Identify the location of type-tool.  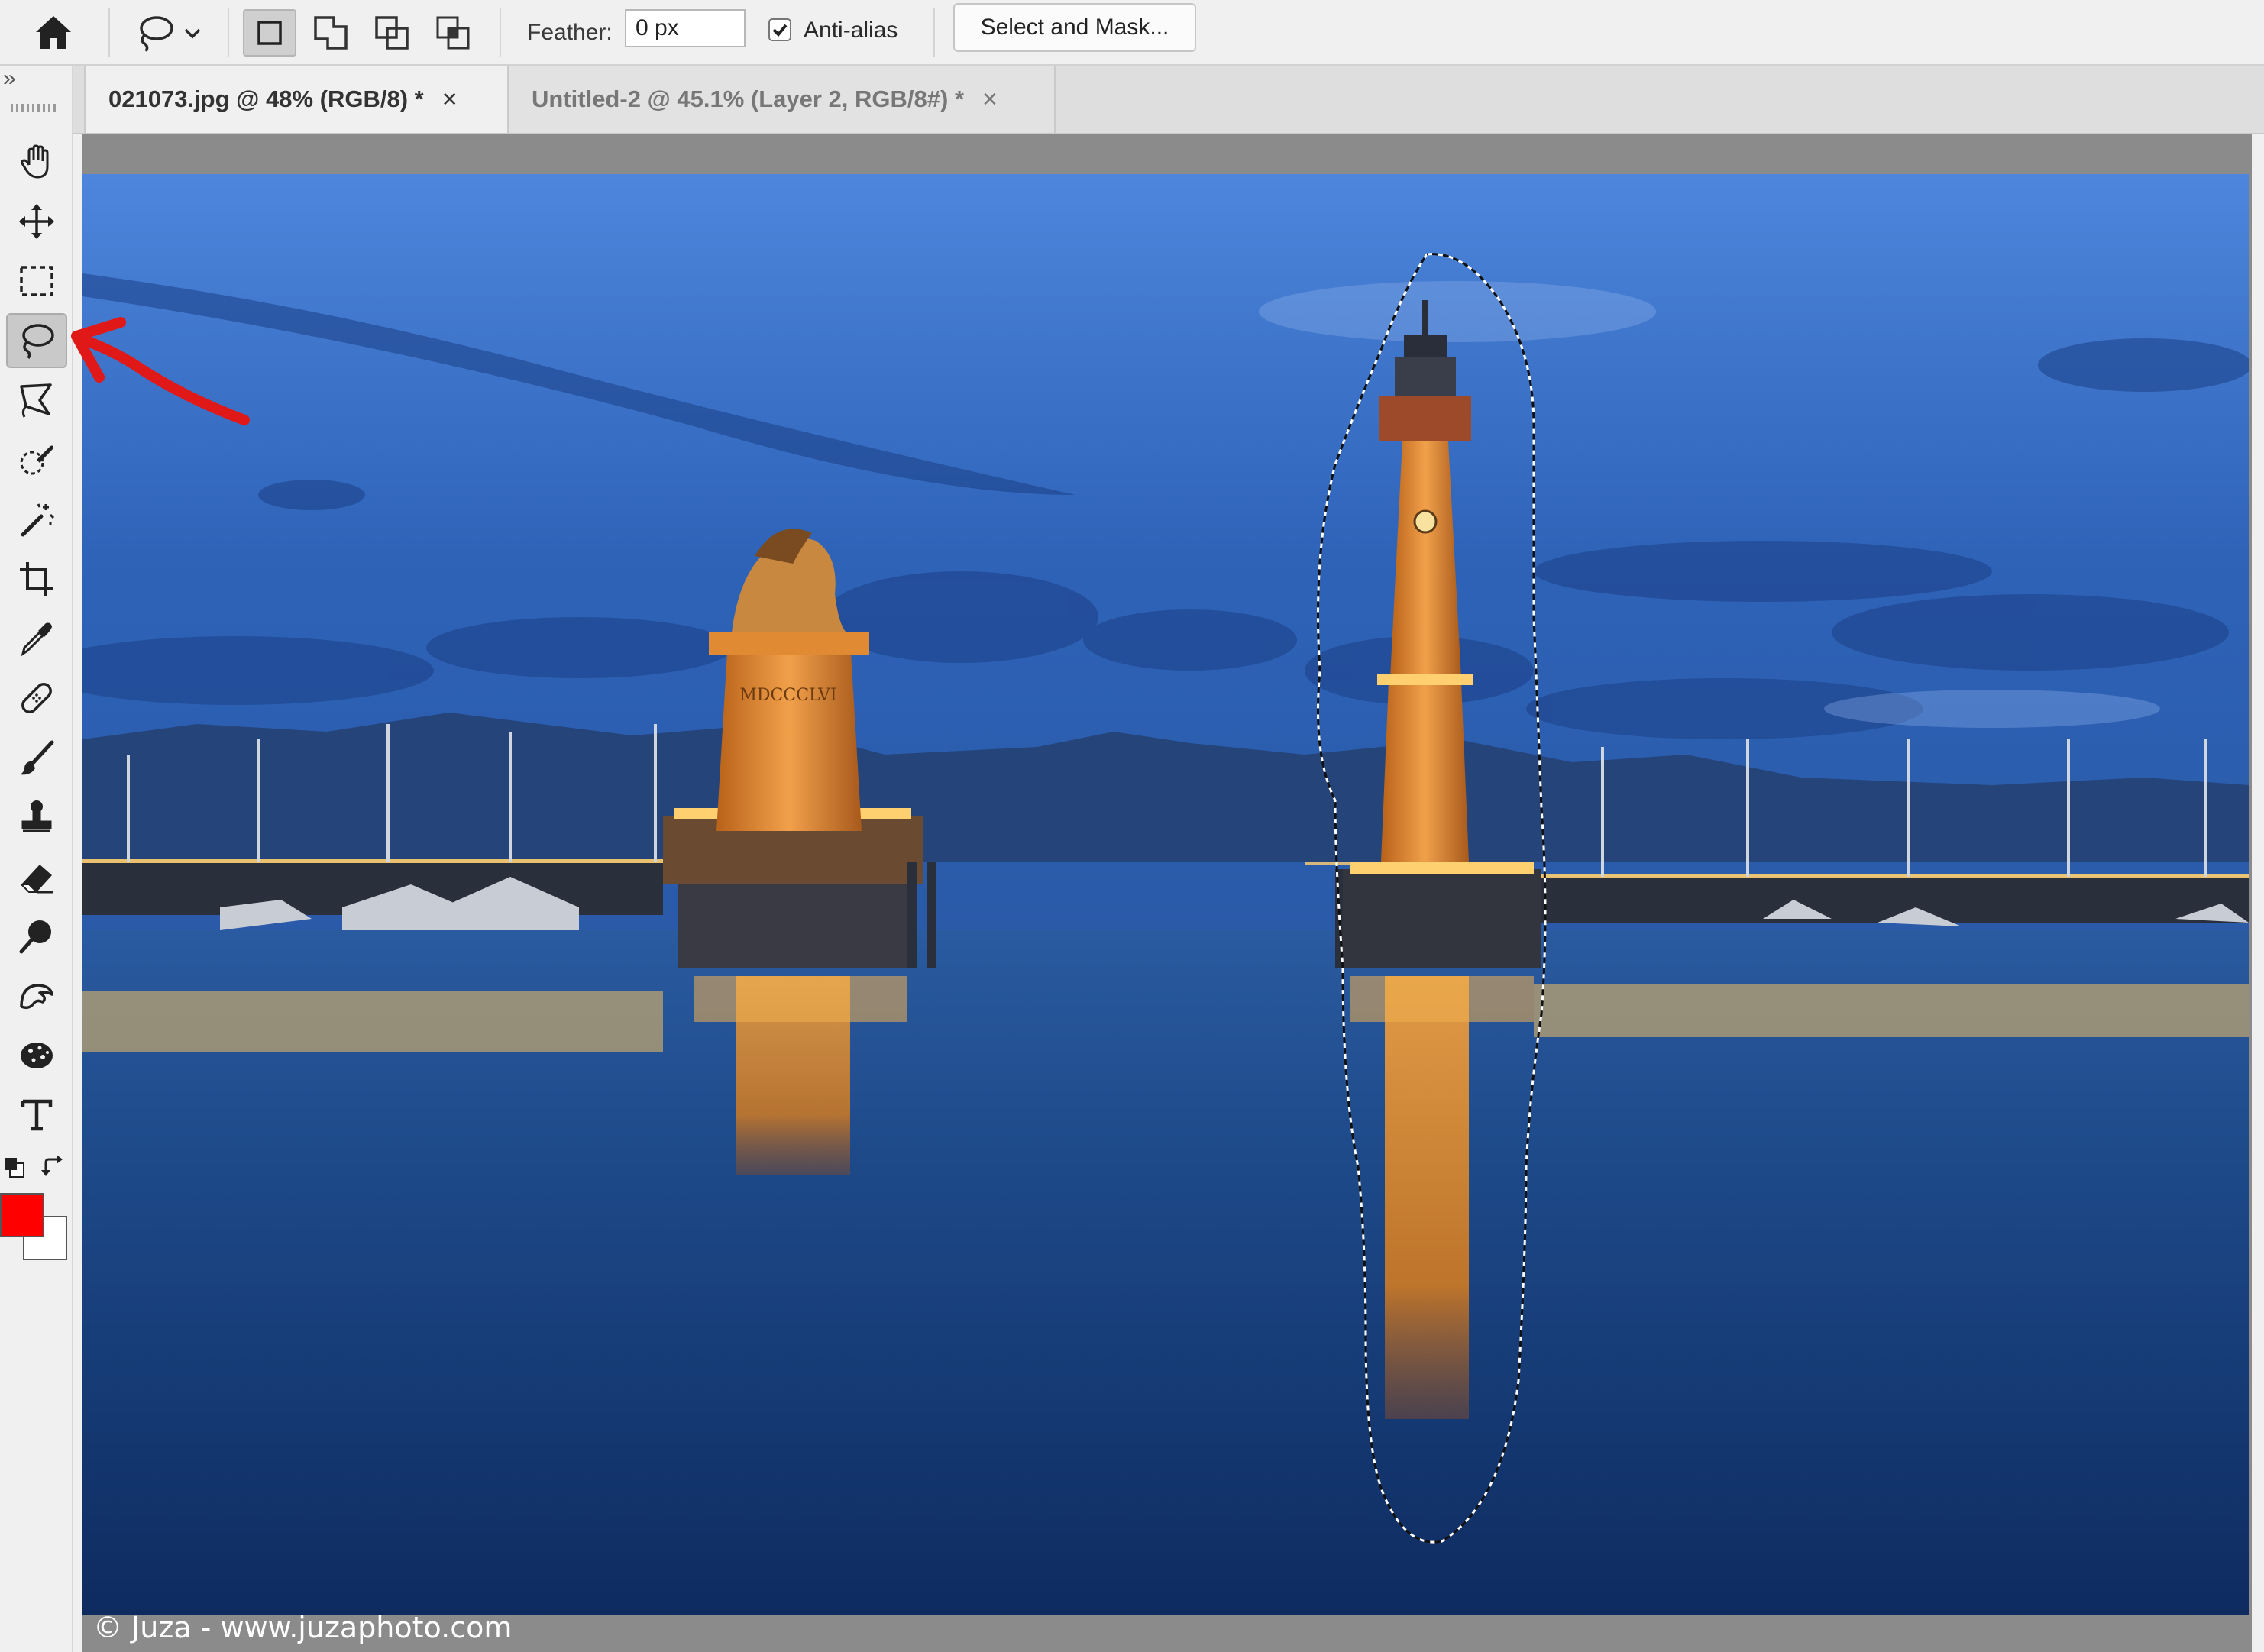
(36, 1115).